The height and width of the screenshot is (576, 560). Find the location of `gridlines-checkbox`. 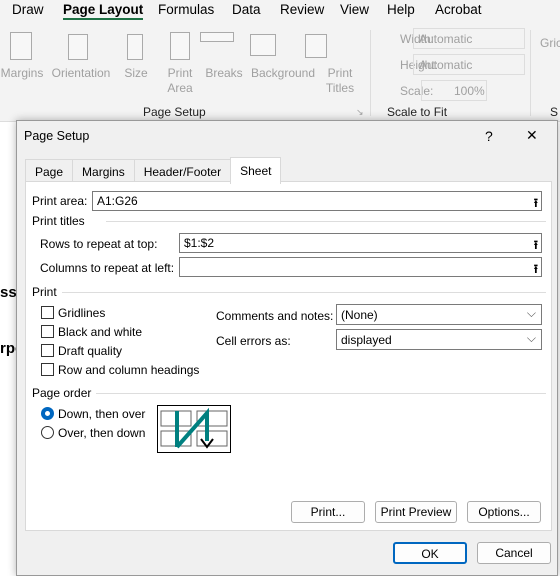

gridlines-checkbox is located at coordinates (47, 312).